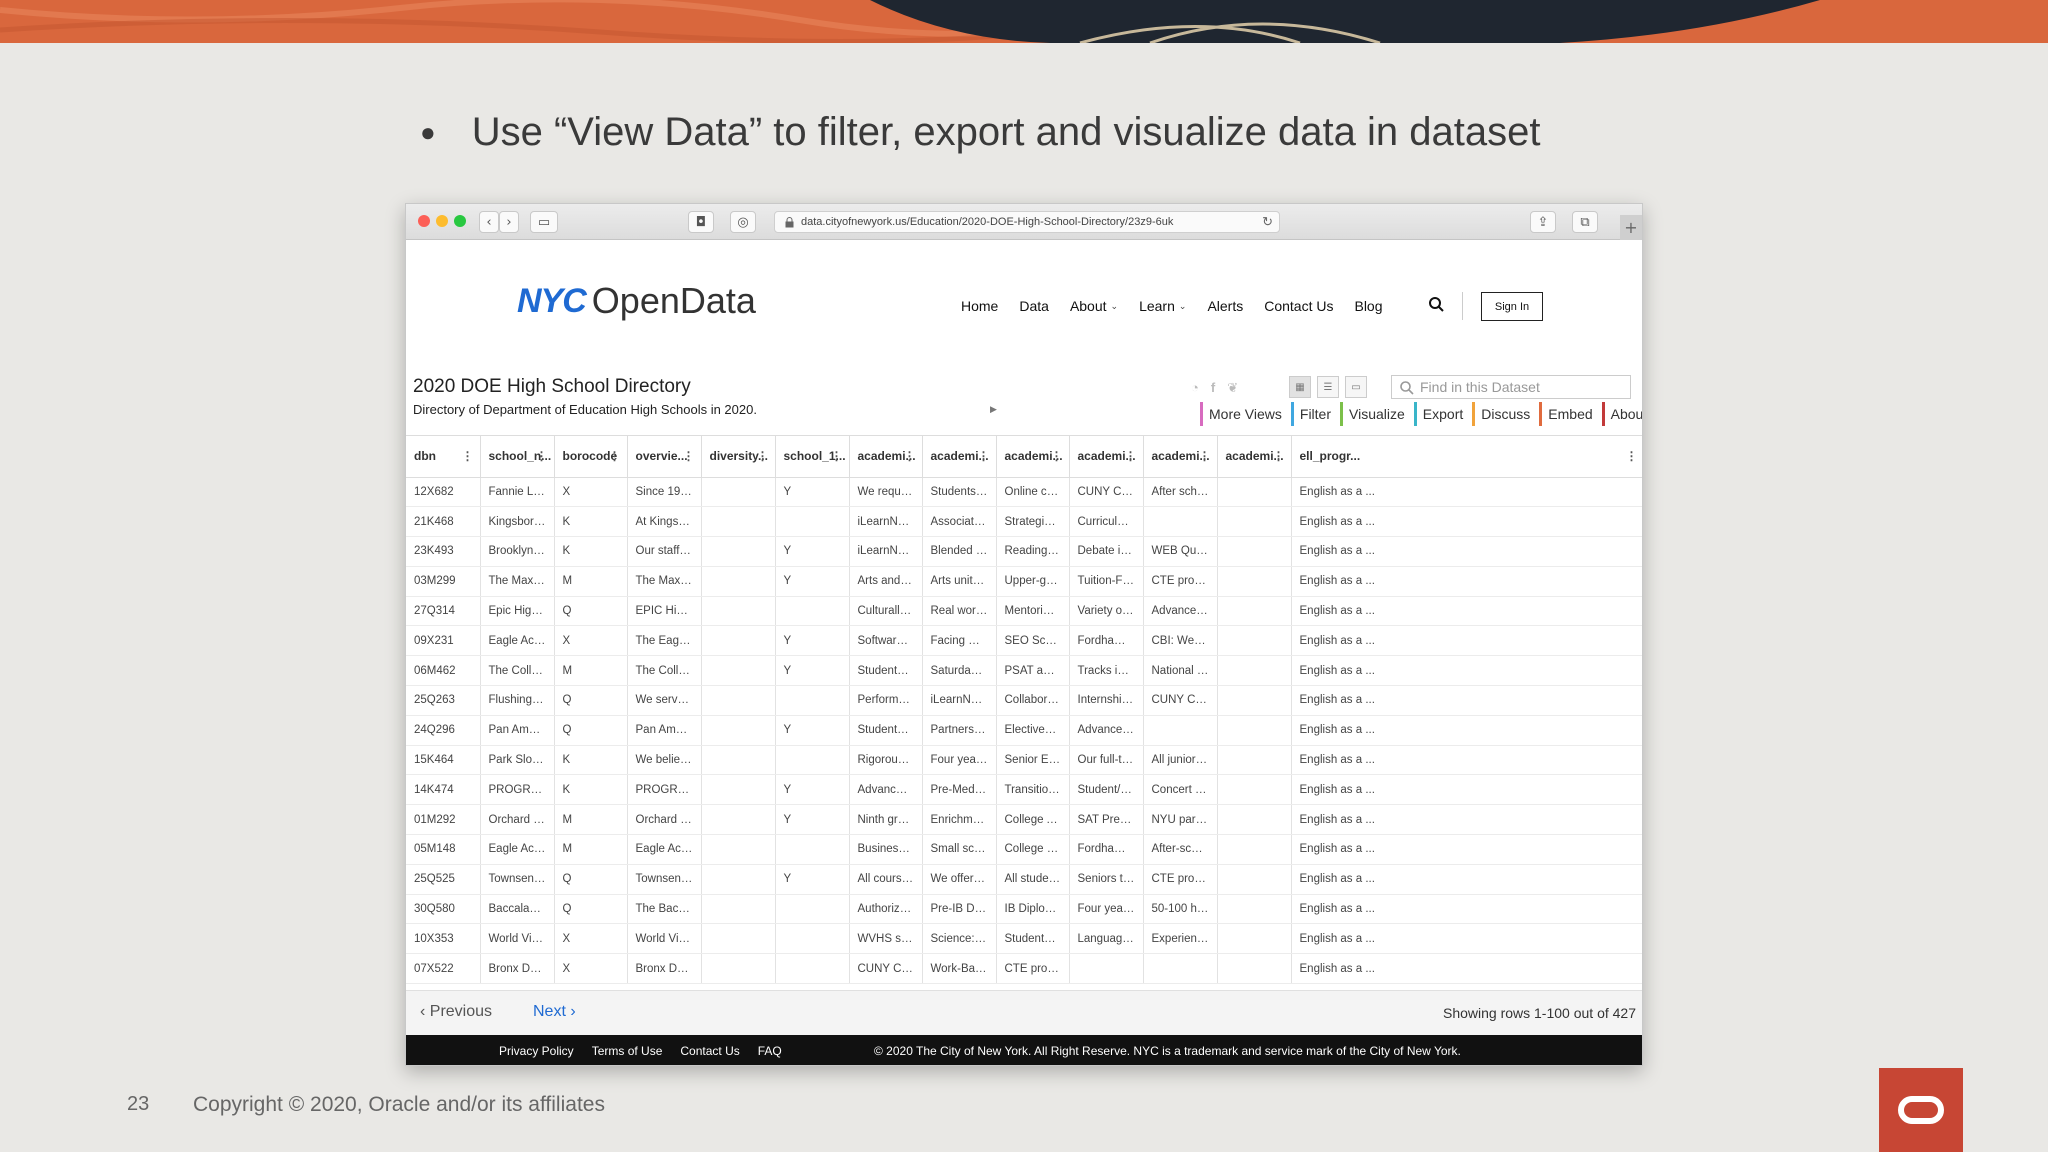 The height and width of the screenshot is (1152, 2048). Describe the element at coordinates (443, 790) in the screenshot. I see `table-cell: 14K474` at that location.